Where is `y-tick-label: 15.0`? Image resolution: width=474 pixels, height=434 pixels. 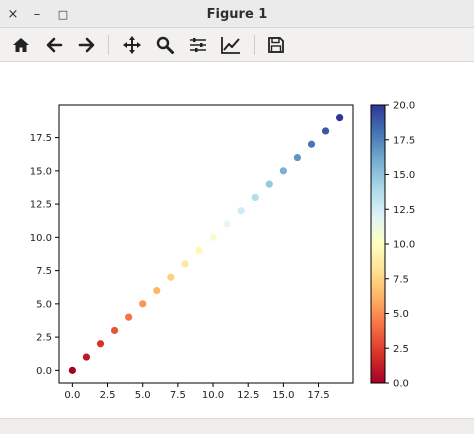 y-tick-label: 15.0 is located at coordinates (41, 171).